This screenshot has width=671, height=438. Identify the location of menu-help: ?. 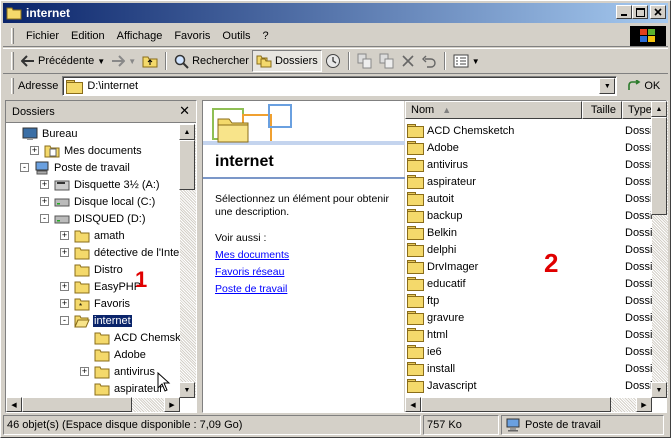
(266, 36).